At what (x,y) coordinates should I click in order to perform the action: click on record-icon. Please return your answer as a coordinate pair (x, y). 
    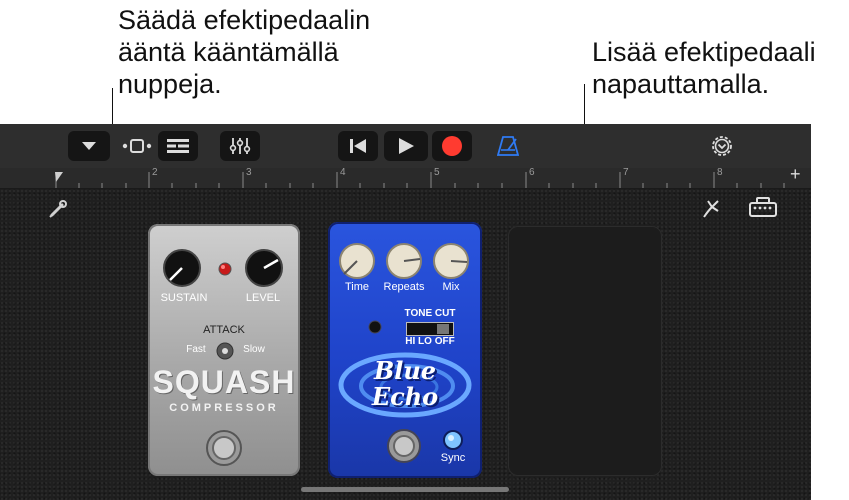
    Looking at the image, I should click on (452, 146).